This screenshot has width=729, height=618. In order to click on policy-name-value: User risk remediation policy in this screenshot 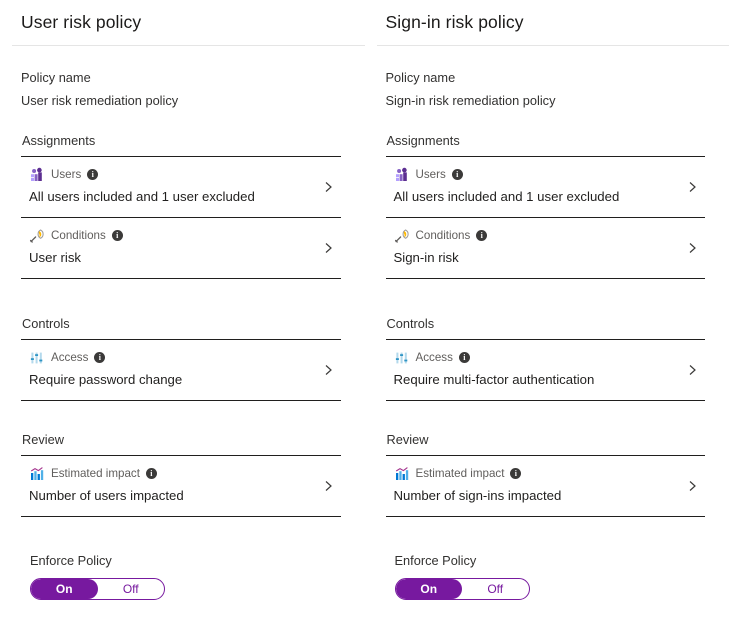, I will do `click(100, 100)`.